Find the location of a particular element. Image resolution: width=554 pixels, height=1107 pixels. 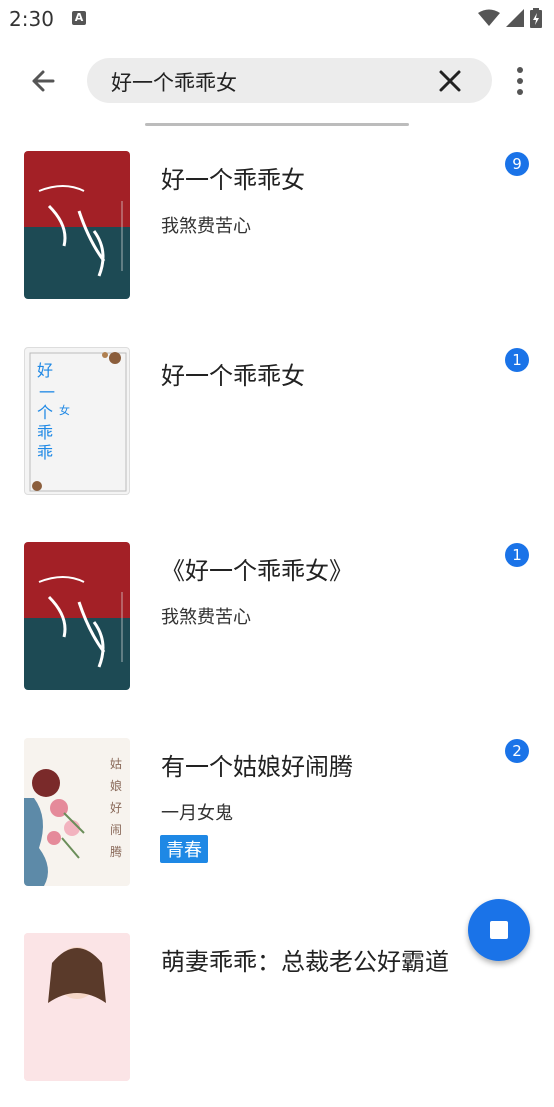

book-author: 一月女鬼 is located at coordinates (197, 813).